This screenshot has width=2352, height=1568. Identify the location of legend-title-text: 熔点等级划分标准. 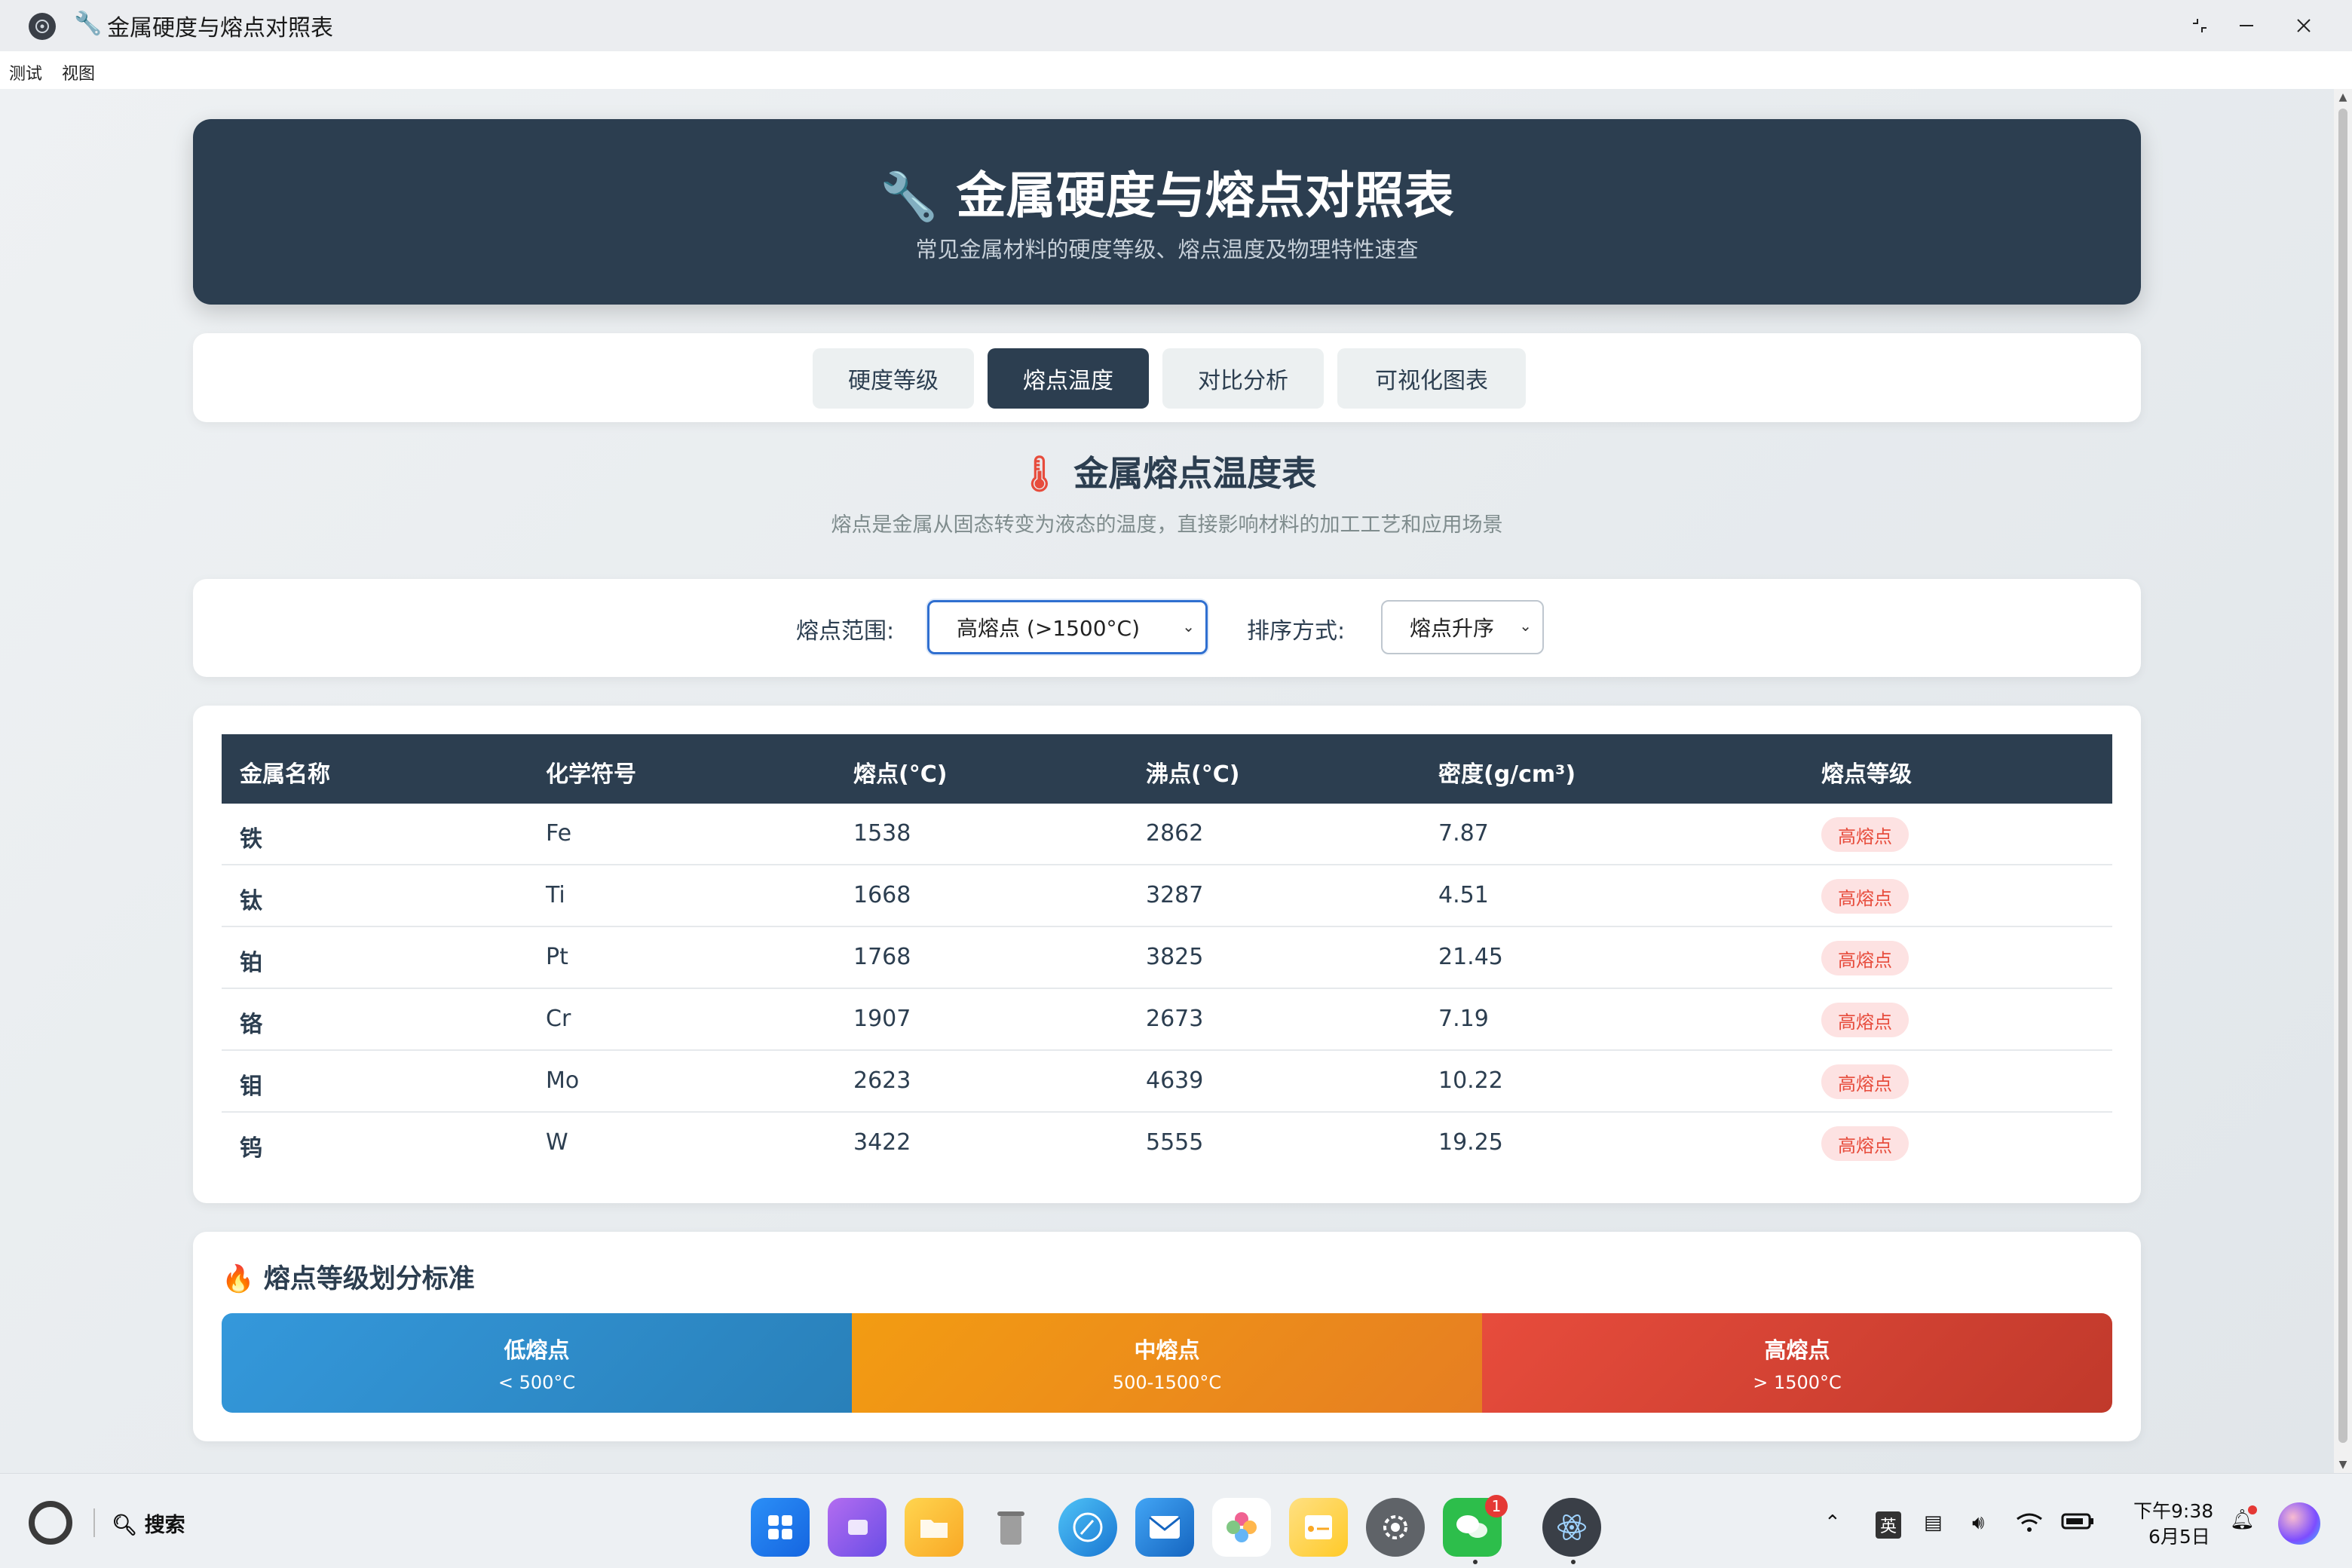
(369, 1279).